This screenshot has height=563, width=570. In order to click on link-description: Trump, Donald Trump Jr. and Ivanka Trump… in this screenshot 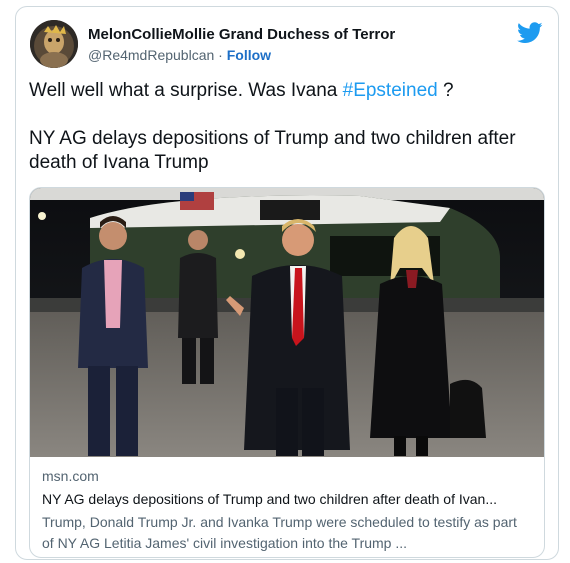, I will do `click(279, 532)`.